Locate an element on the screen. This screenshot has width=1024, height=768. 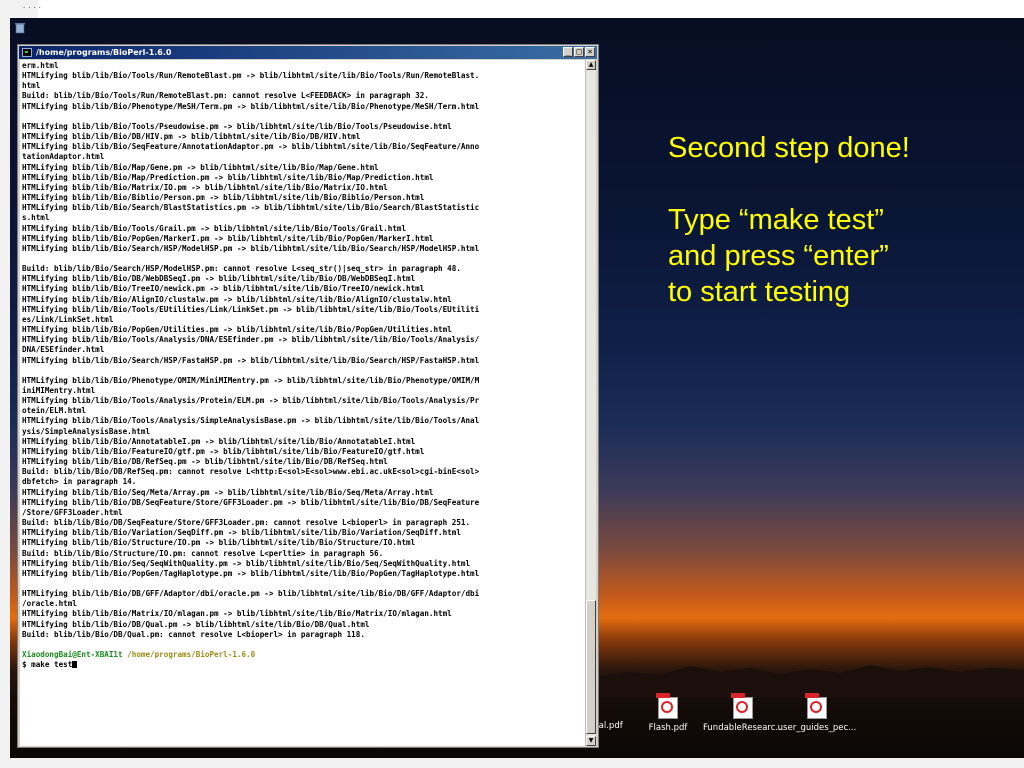
bottom-margin is located at coordinates (512, 763).